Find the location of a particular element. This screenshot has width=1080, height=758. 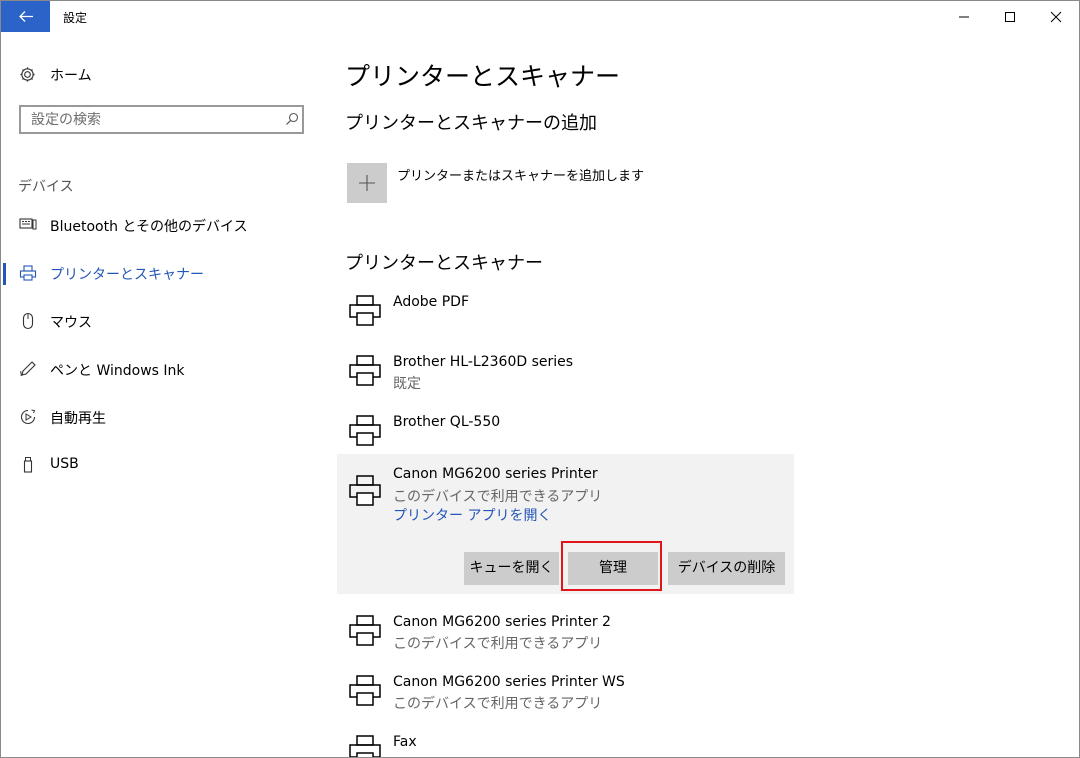

printer-name: Adobe PDF is located at coordinates (431, 302).